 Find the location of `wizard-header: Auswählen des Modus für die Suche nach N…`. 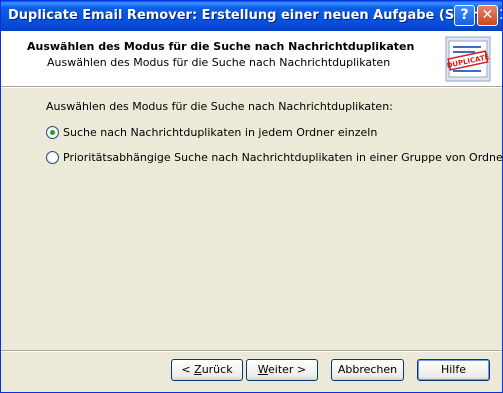

wizard-header: Auswählen des Modus für die Suche nach N… is located at coordinates (251, 58).